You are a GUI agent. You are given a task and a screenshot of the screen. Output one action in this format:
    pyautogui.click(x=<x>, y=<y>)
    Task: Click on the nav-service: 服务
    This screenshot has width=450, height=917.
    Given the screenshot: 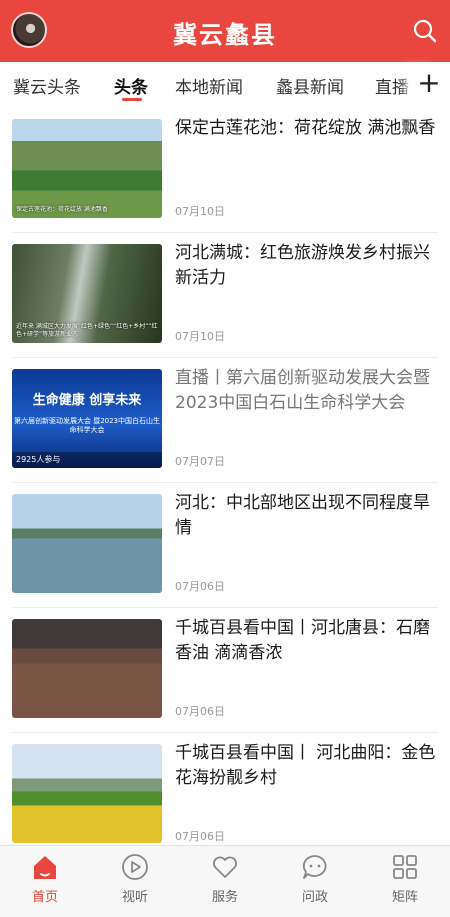 What is the action you would take?
    pyautogui.click(x=225, y=878)
    